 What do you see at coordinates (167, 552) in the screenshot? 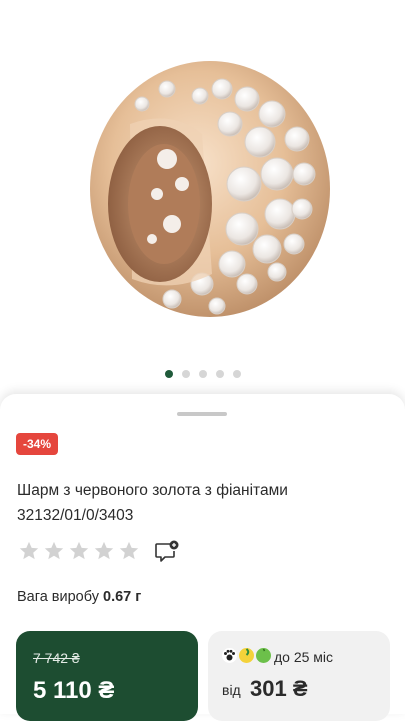
I see `add-review-icon` at bounding box center [167, 552].